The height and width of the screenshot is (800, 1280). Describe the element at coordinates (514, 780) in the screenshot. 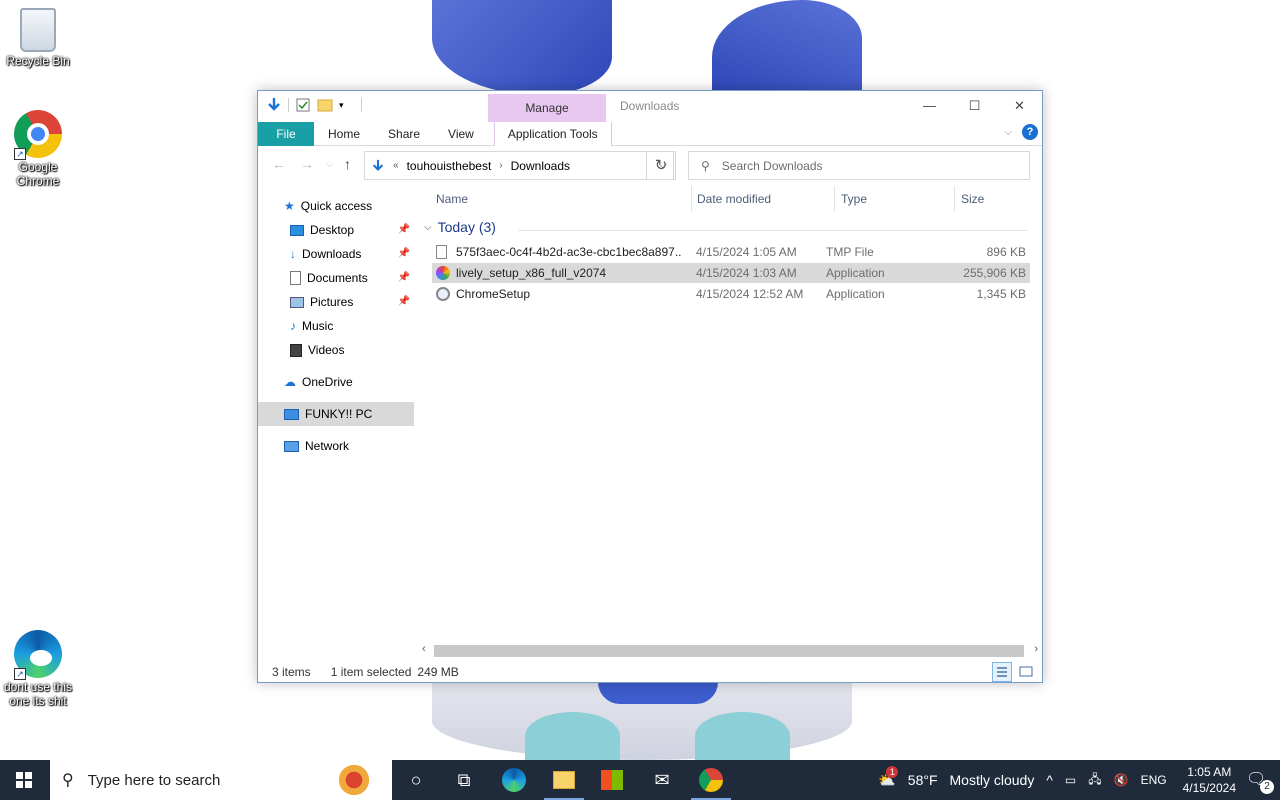

I see `taskbar-edge-icon` at that location.